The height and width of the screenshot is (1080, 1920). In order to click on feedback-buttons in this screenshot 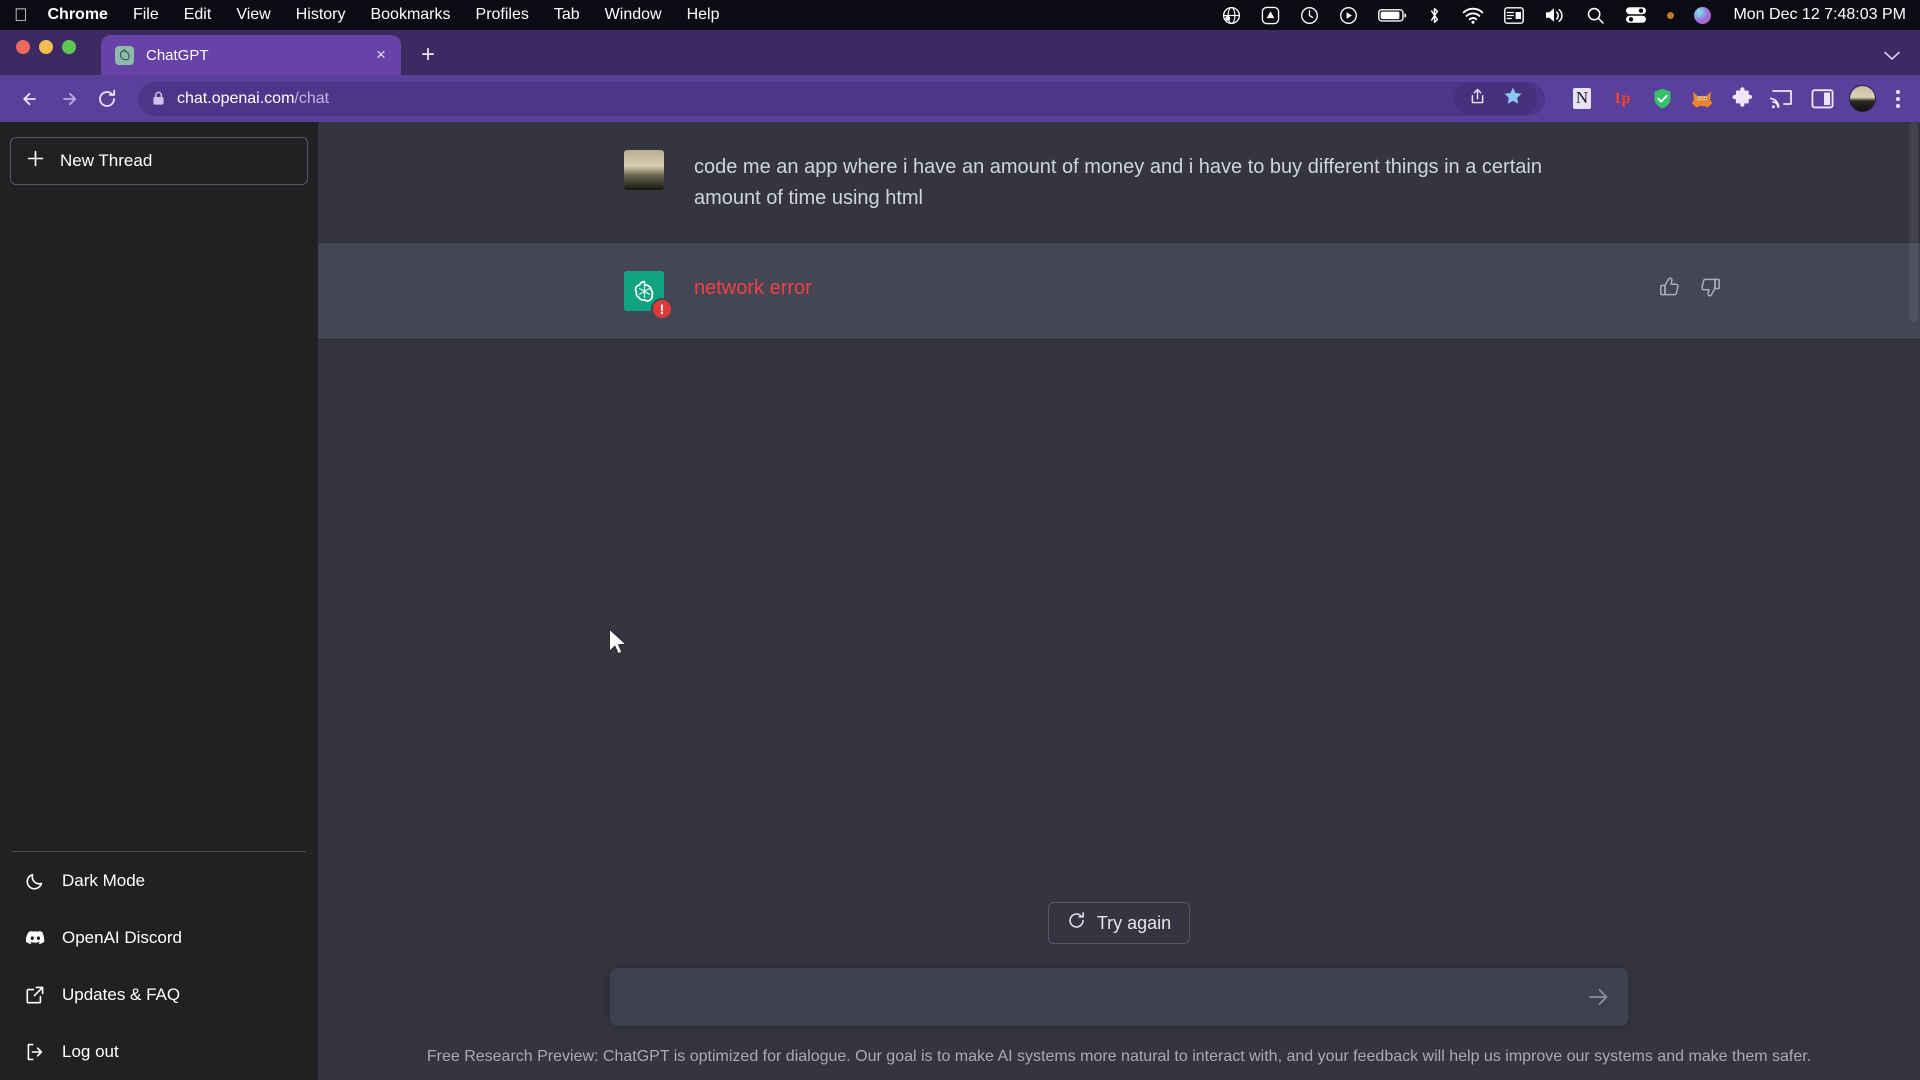, I will do `click(1691, 288)`.